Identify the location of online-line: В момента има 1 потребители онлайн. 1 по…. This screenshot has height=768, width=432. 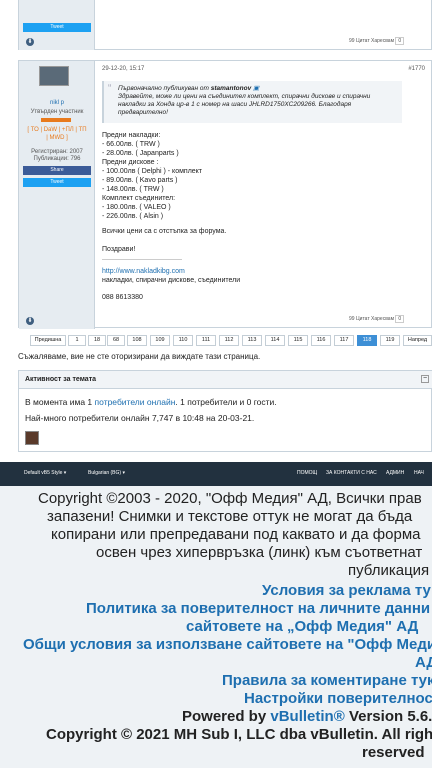
(151, 402).